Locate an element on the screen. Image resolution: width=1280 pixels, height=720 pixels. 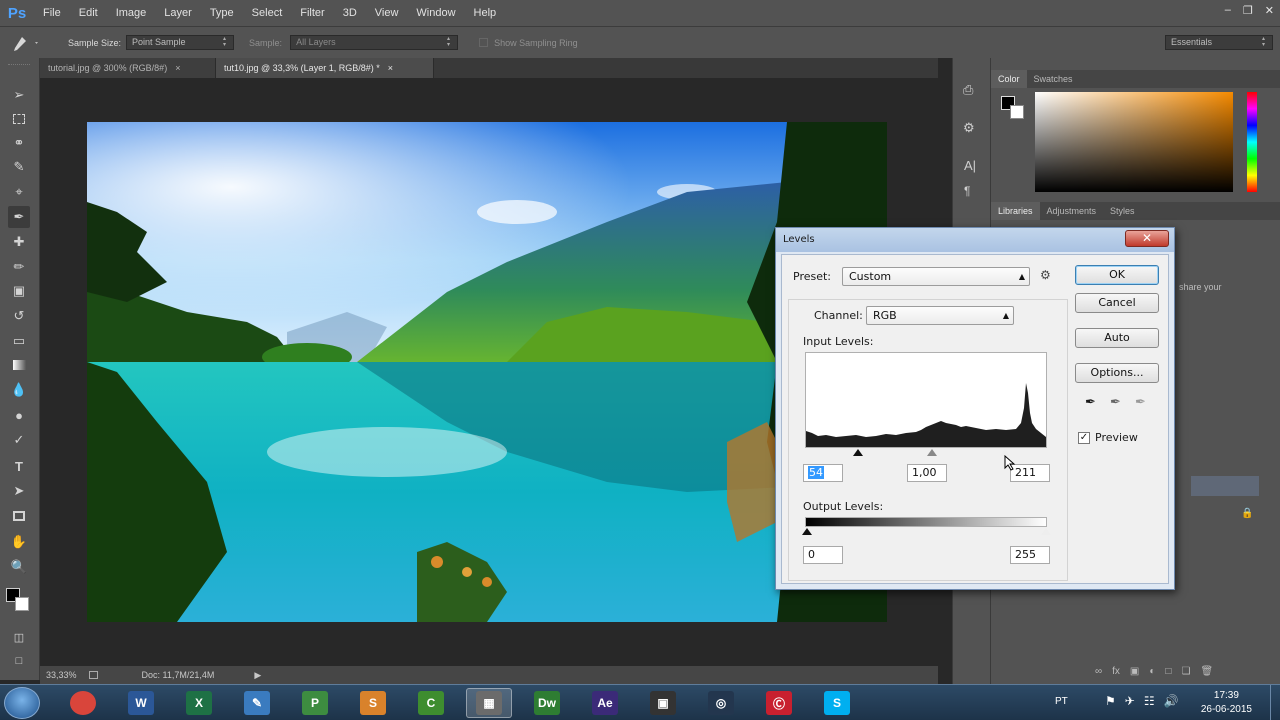
preview-checkbox: ✓ is located at coordinates (1084, 438).